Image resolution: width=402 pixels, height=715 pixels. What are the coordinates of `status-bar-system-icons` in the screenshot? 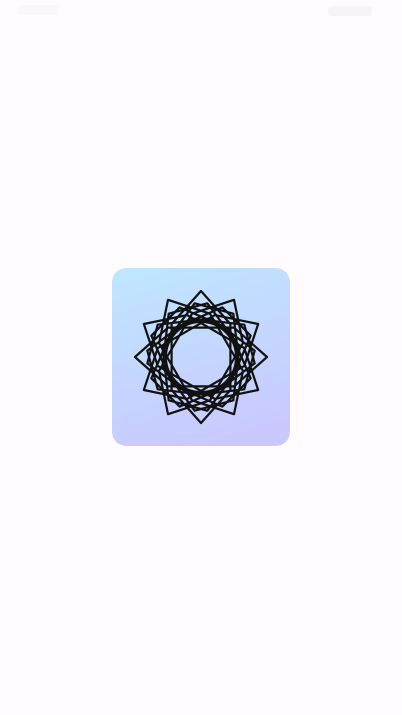 It's located at (350, 11).